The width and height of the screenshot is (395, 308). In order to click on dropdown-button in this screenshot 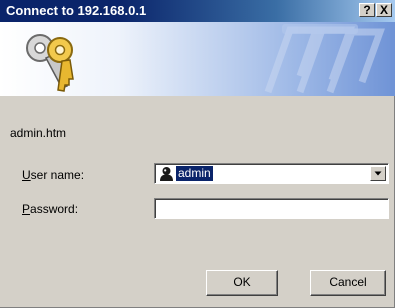, I will do `click(378, 173)`.